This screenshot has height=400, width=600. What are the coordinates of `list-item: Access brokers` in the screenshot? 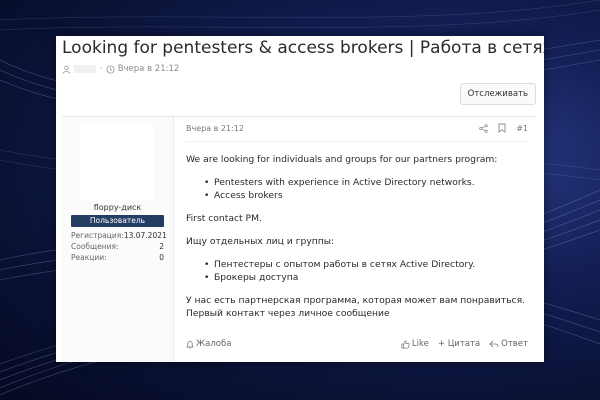 It's located at (356, 195).